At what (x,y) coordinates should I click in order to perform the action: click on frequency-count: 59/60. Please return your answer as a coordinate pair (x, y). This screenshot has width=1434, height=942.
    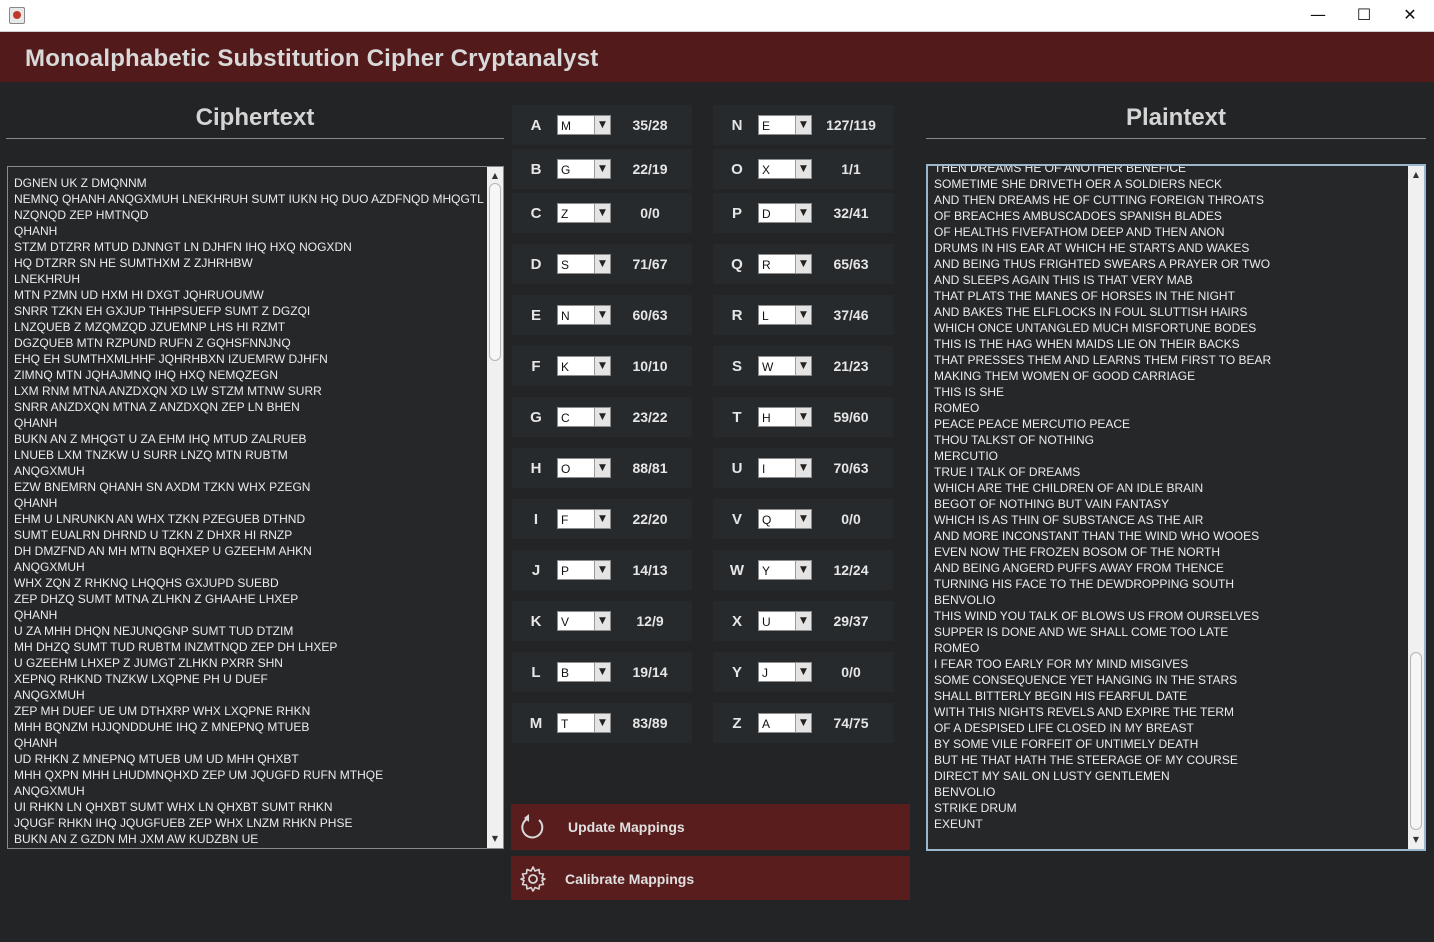
    Looking at the image, I should click on (851, 417).